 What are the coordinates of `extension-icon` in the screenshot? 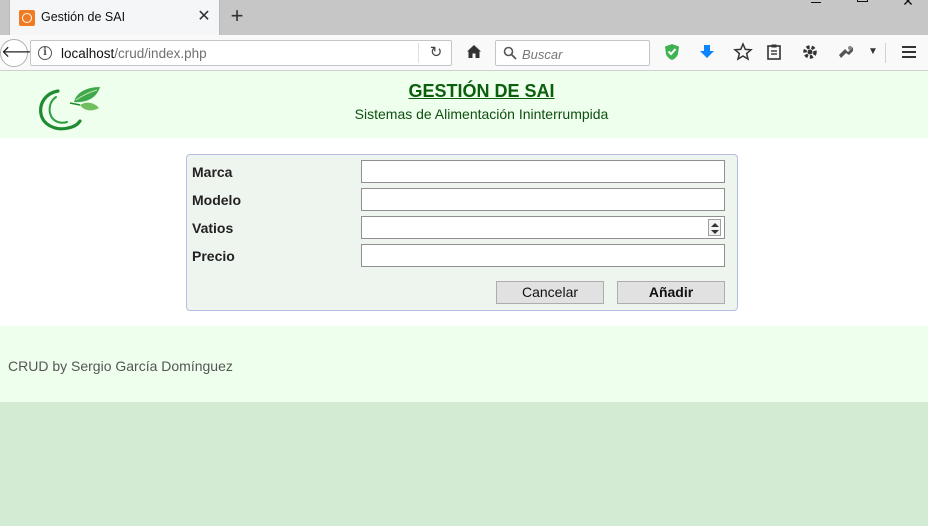 It's located at (846, 52).